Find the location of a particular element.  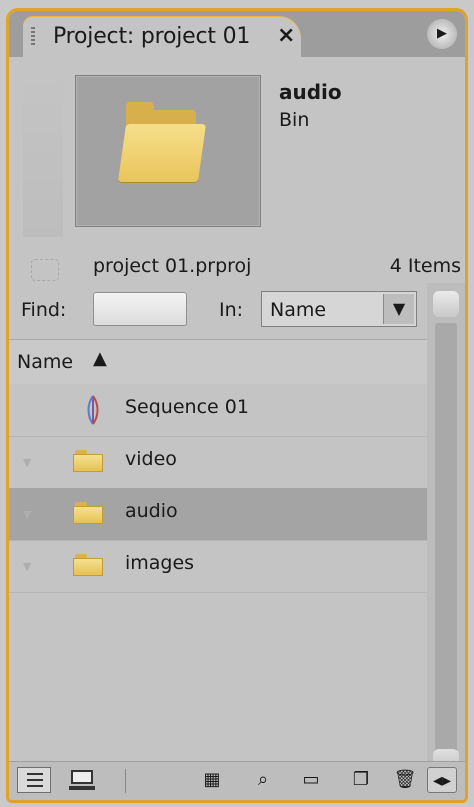

new-bin-icon: ▭ is located at coordinates (311, 780).